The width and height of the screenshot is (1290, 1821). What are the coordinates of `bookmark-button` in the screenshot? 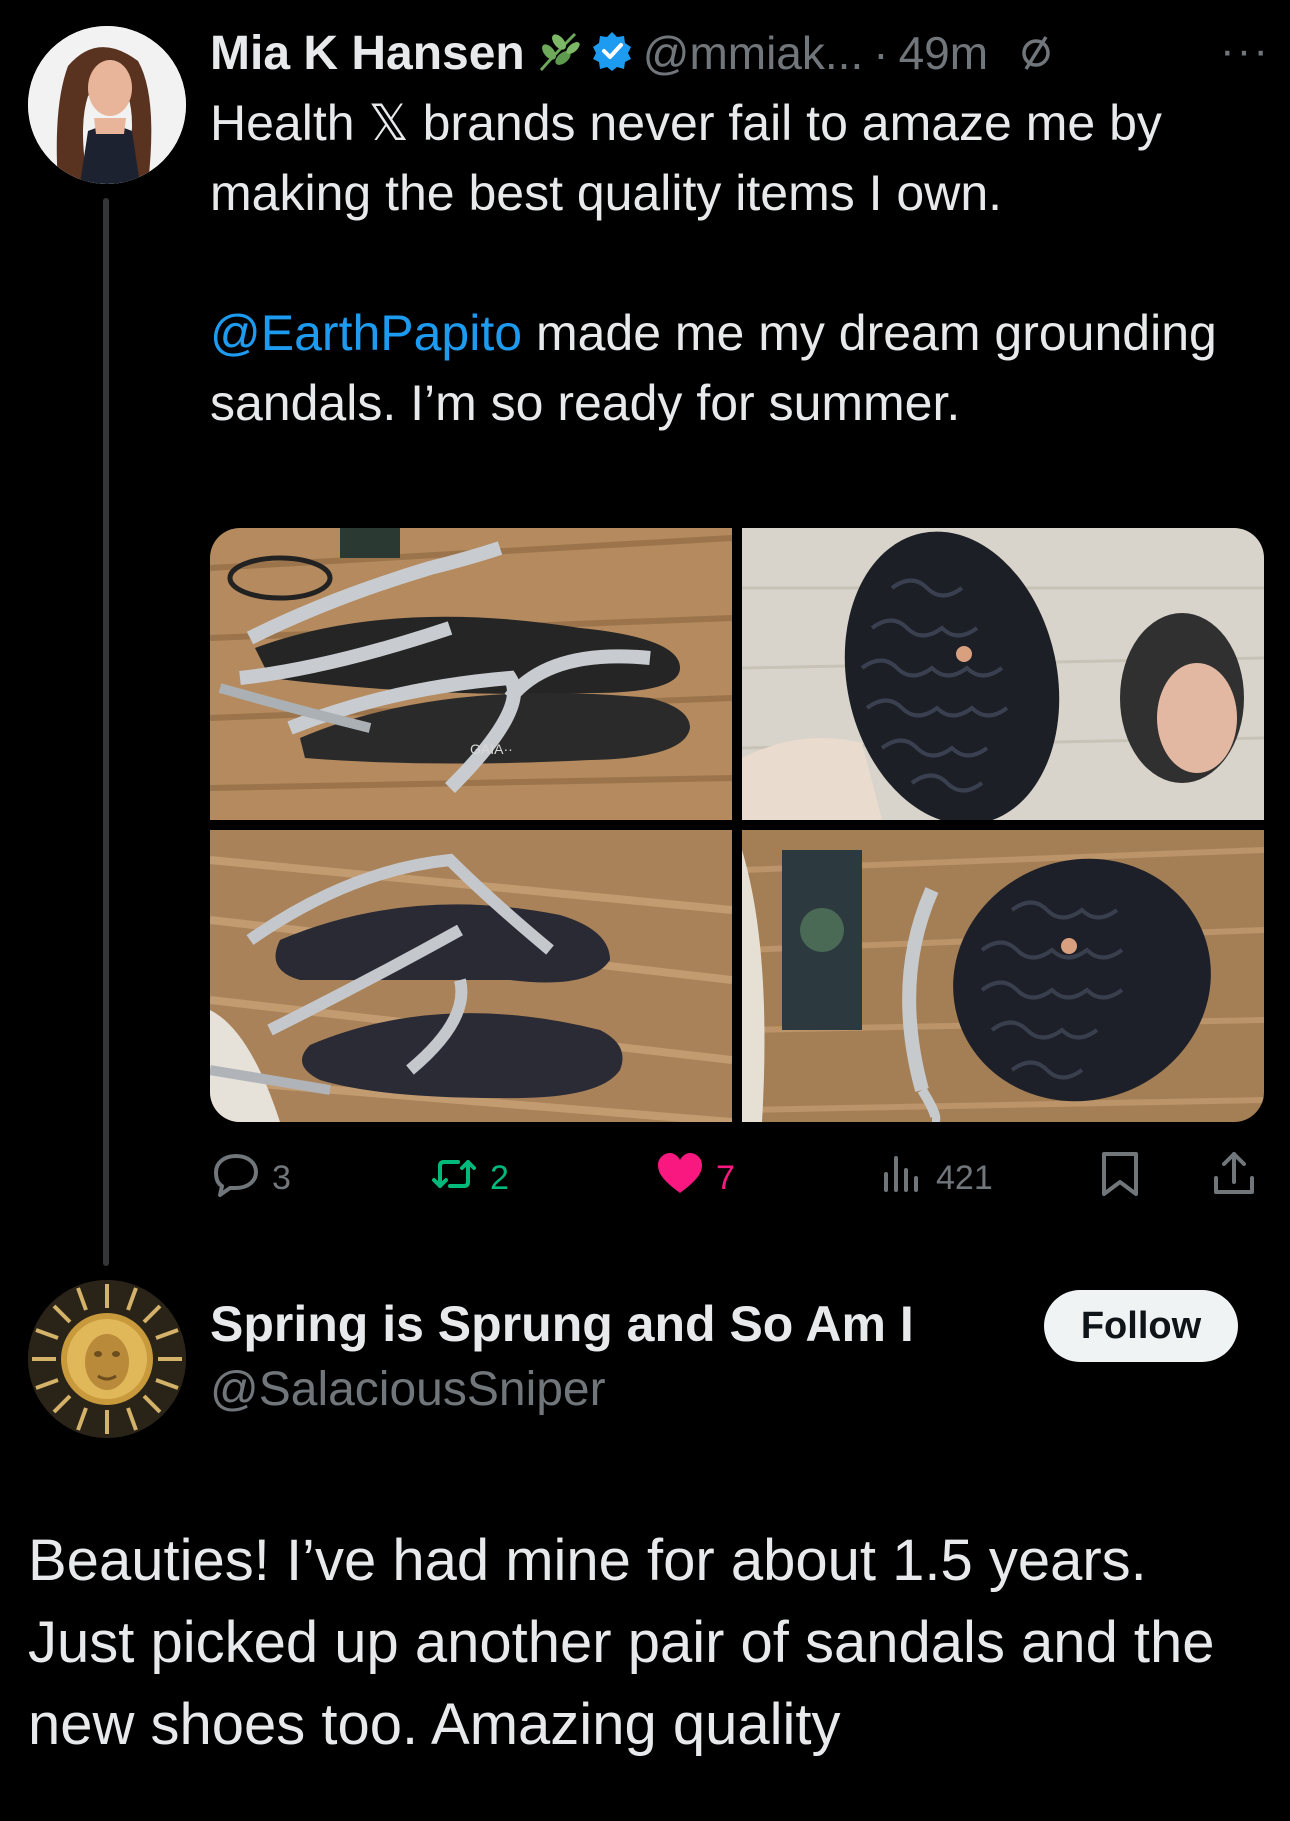 It's located at (1120, 1178).